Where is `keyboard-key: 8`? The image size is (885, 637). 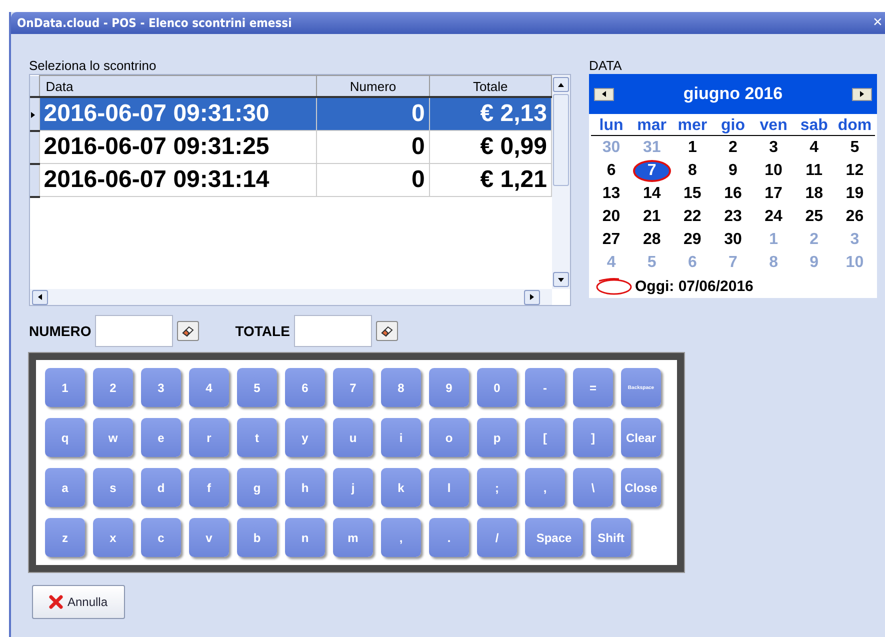 keyboard-key: 8 is located at coordinates (401, 387).